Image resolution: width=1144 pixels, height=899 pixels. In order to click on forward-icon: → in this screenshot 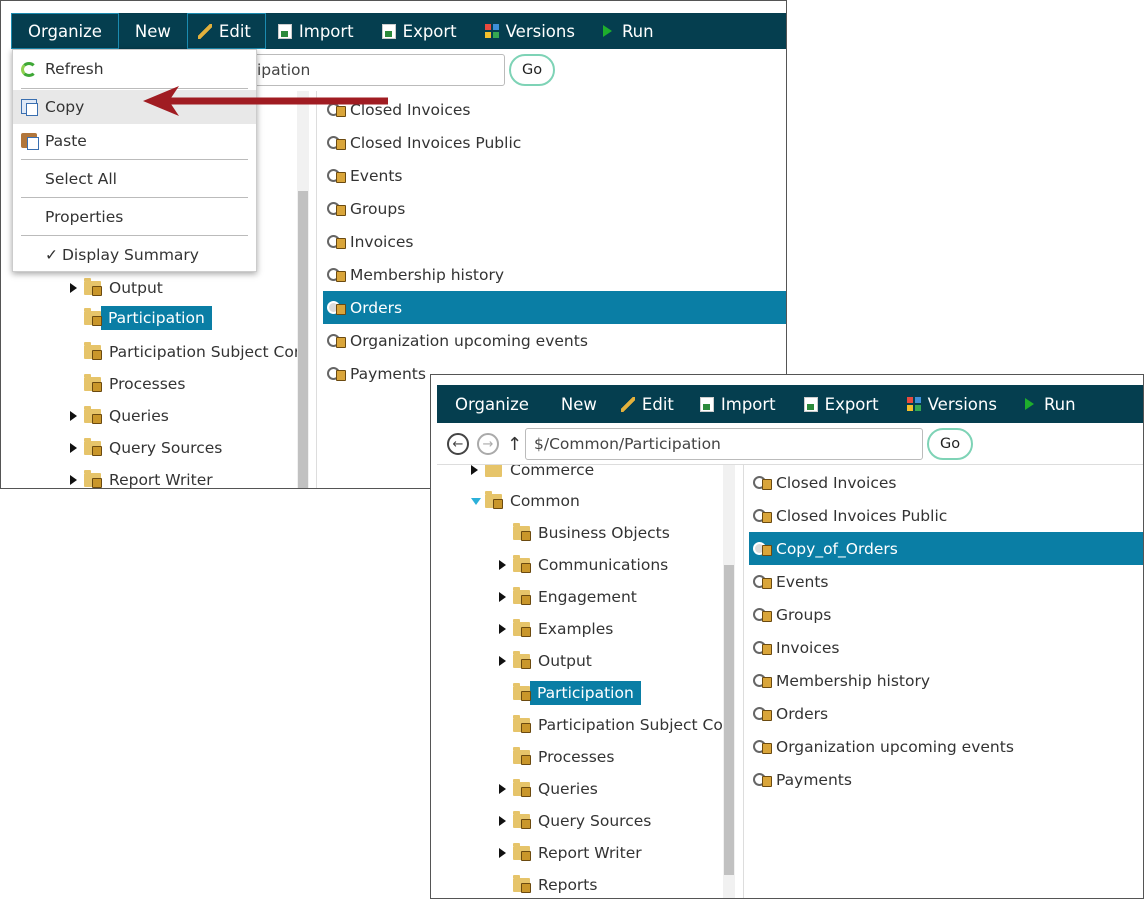, I will do `click(488, 444)`.